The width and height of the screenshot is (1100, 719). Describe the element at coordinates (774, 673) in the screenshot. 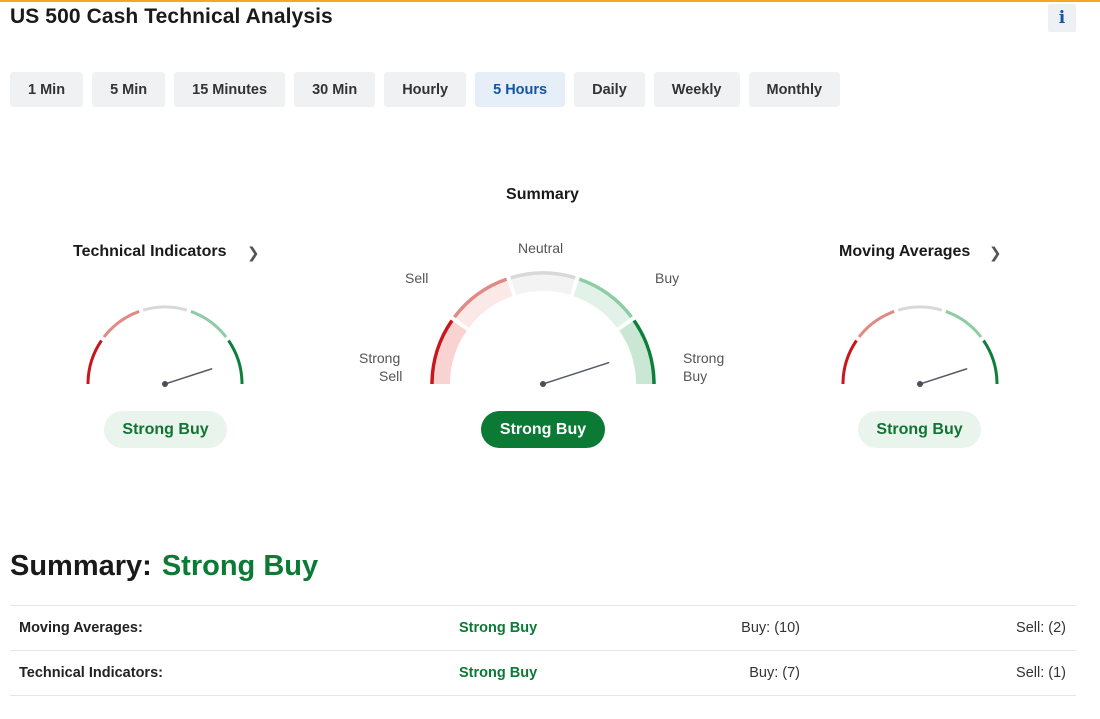

I see `row-buy-count: Buy: (7)` at that location.